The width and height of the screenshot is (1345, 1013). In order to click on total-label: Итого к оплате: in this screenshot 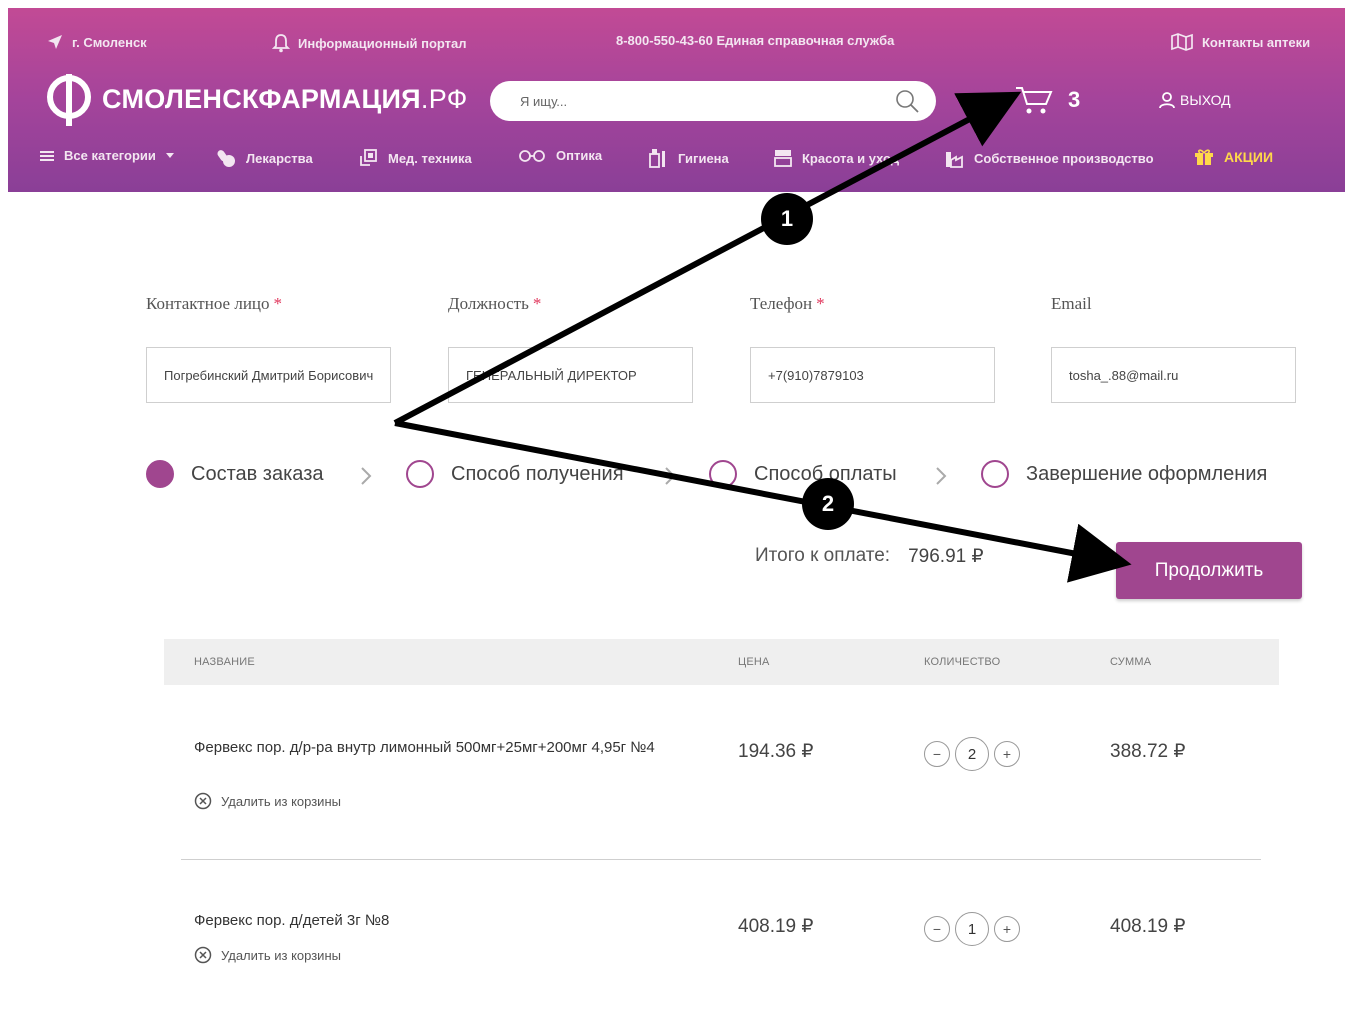, I will do `click(823, 555)`.